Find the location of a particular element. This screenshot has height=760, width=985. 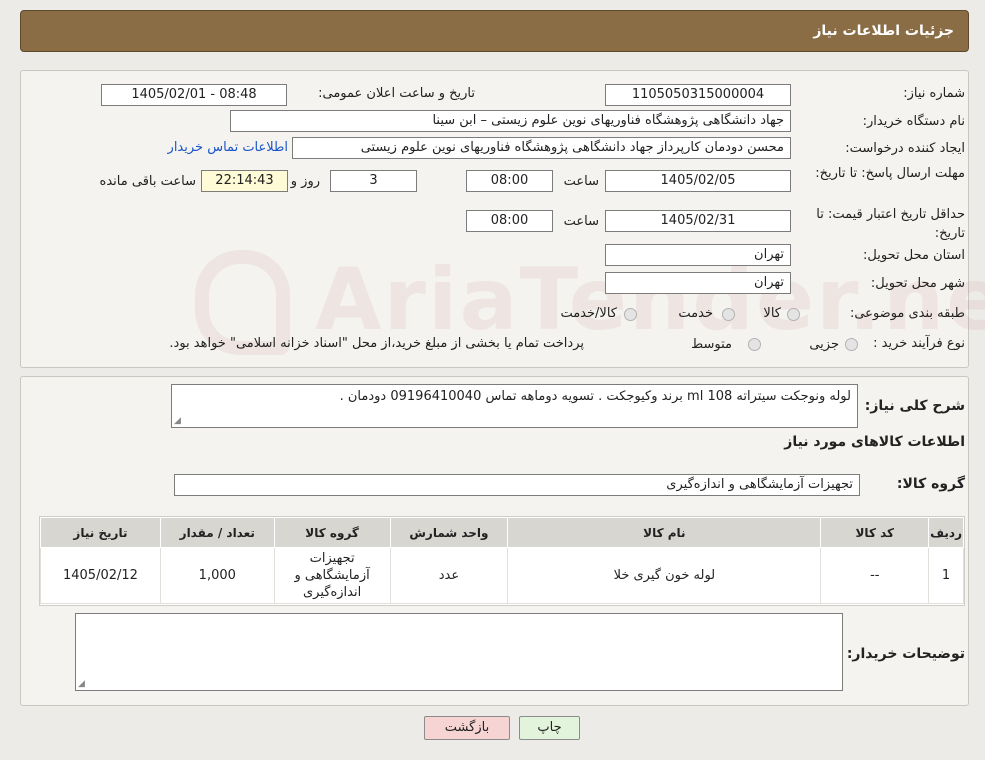

cell-date: 1405/02/12 is located at coordinates (100, 575).